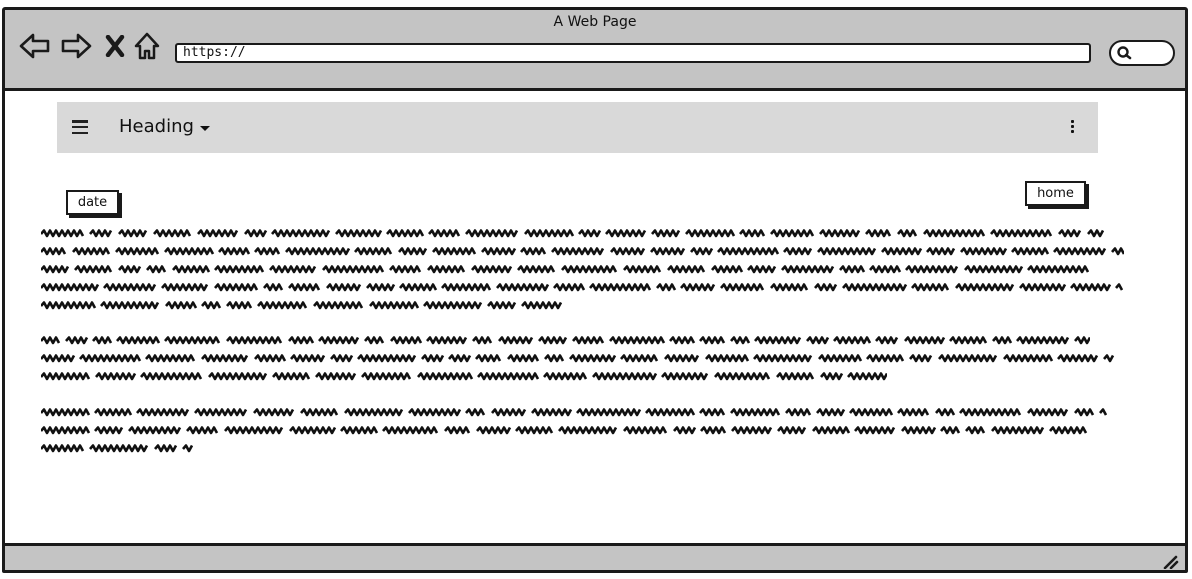 This screenshot has height=579, width=1192. I want to click on stop-button, so click(115, 48).